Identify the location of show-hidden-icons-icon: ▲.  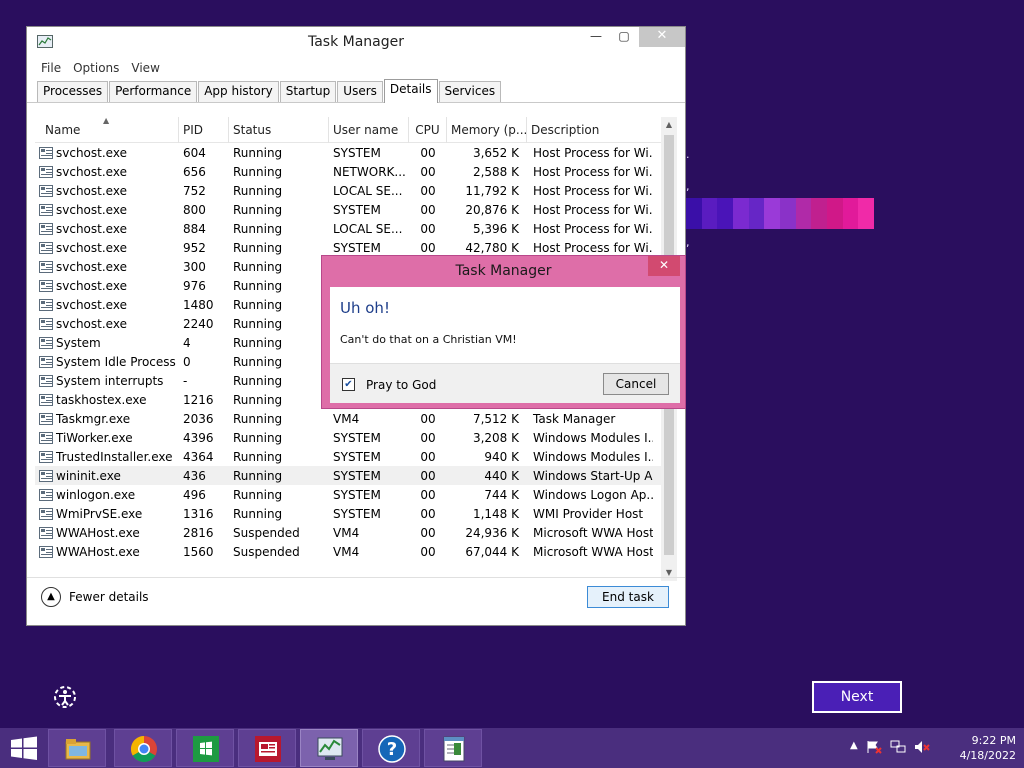
(854, 747).